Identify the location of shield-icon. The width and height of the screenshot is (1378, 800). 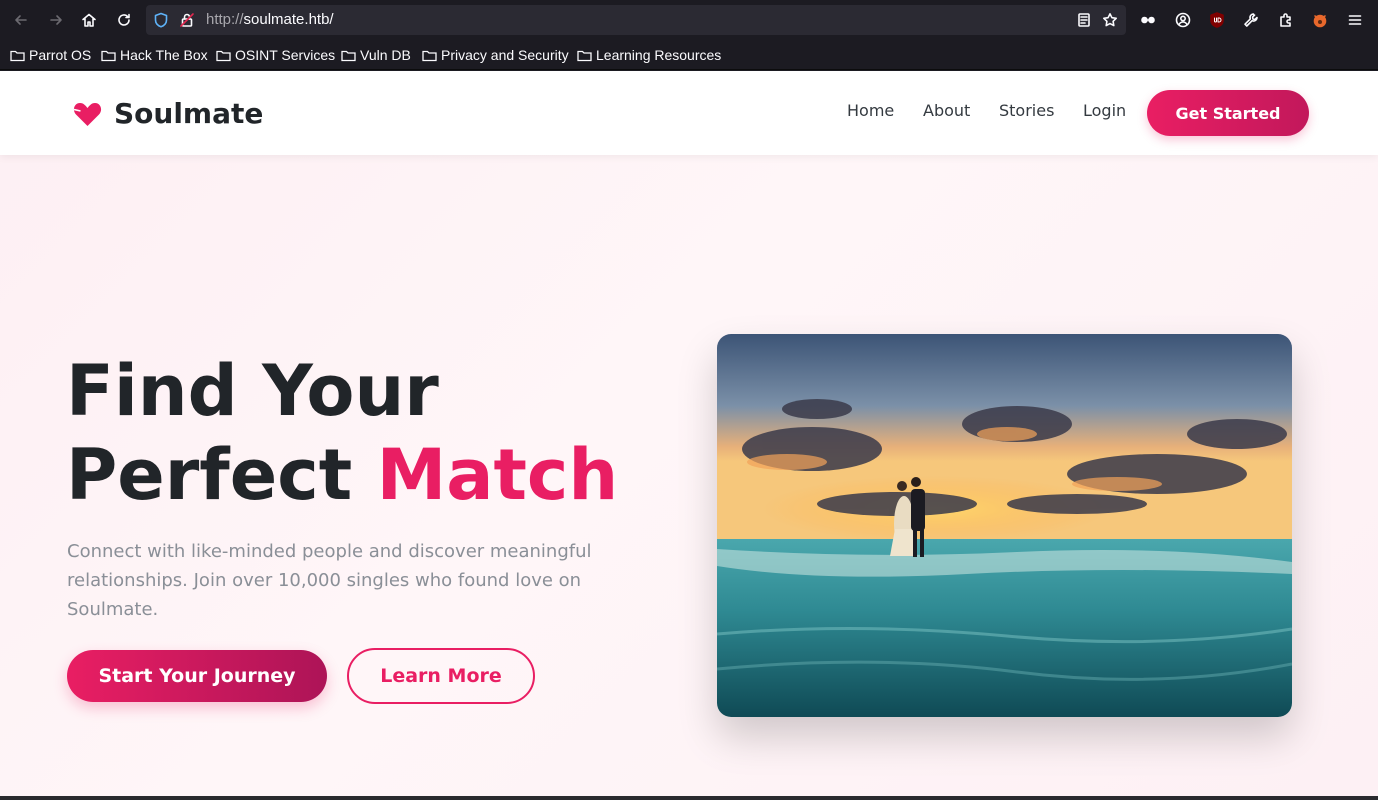
(161, 20).